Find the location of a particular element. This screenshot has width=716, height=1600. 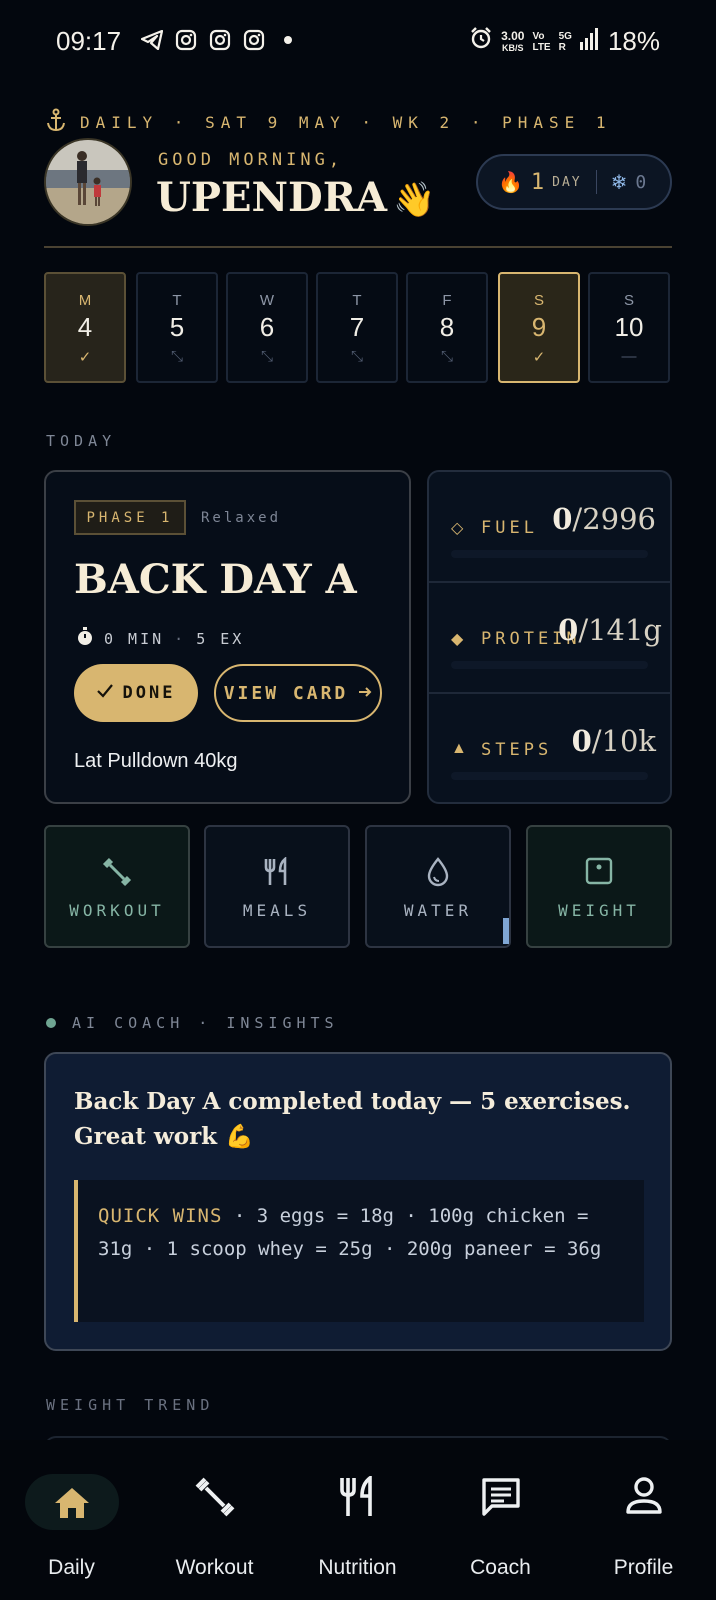

diamond-filled-icon: ◆ is located at coordinates (457, 639).